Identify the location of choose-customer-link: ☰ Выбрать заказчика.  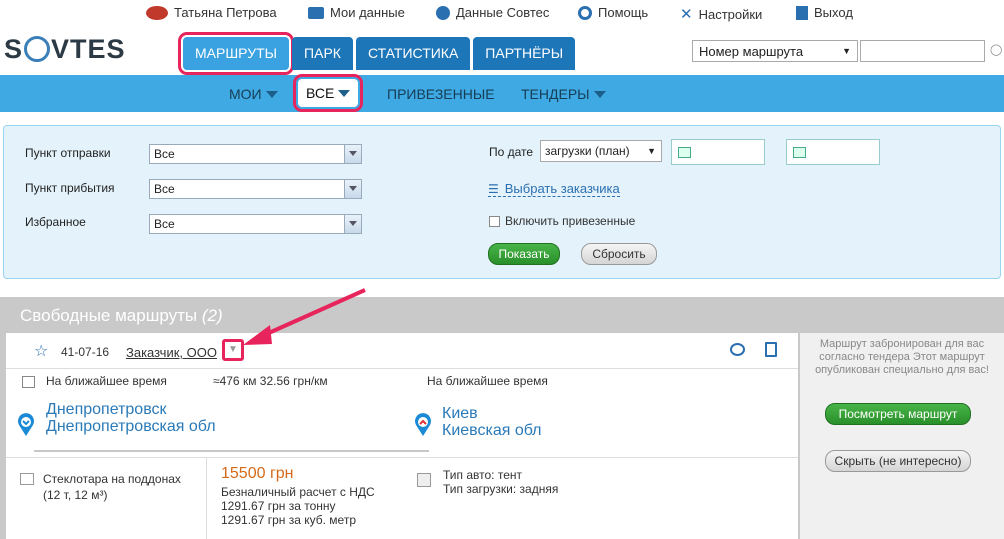
(554, 189).